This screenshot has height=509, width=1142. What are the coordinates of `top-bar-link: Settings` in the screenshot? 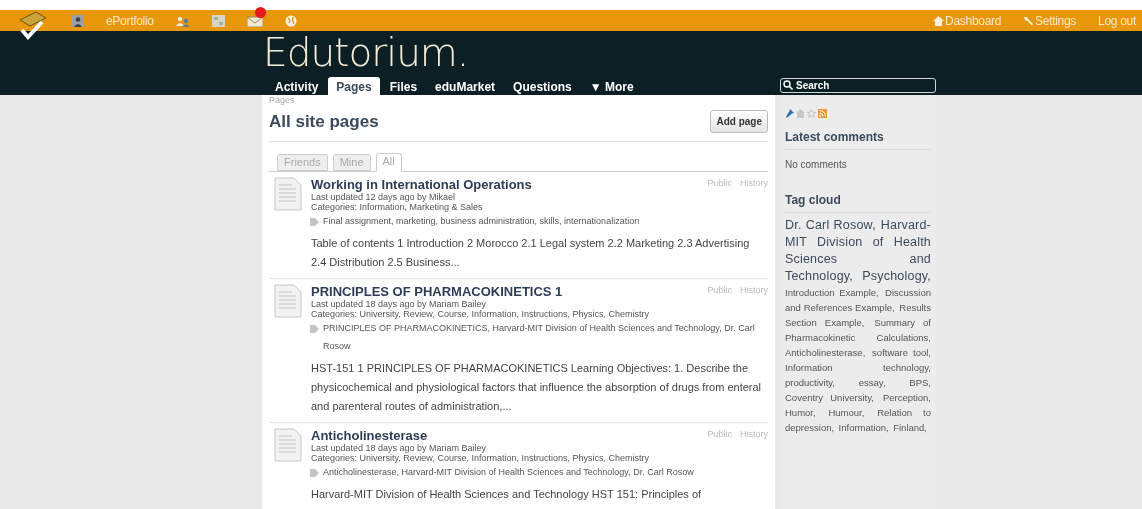 It's located at (1050, 20).